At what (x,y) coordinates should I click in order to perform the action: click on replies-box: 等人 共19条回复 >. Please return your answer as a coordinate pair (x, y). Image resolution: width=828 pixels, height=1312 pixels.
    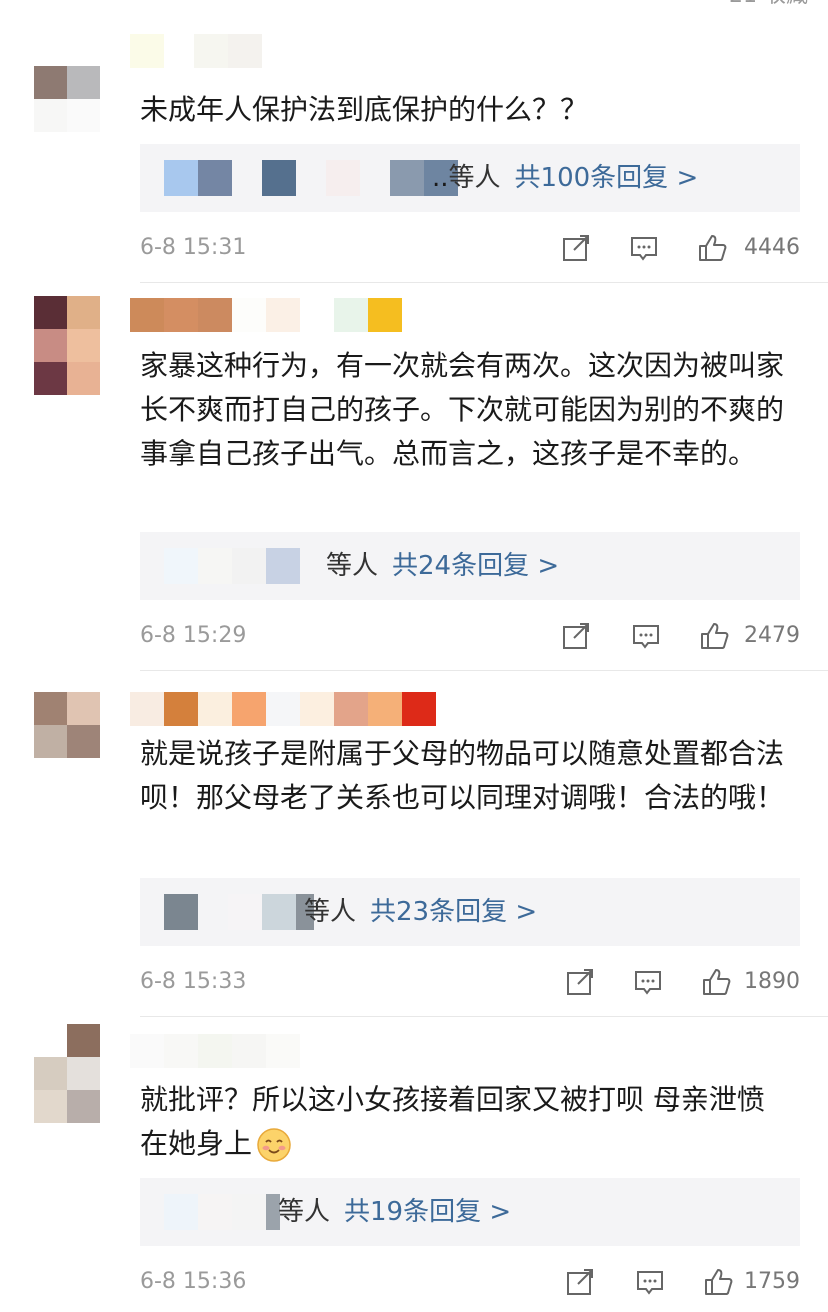
    Looking at the image, I should click on (470, 1212).